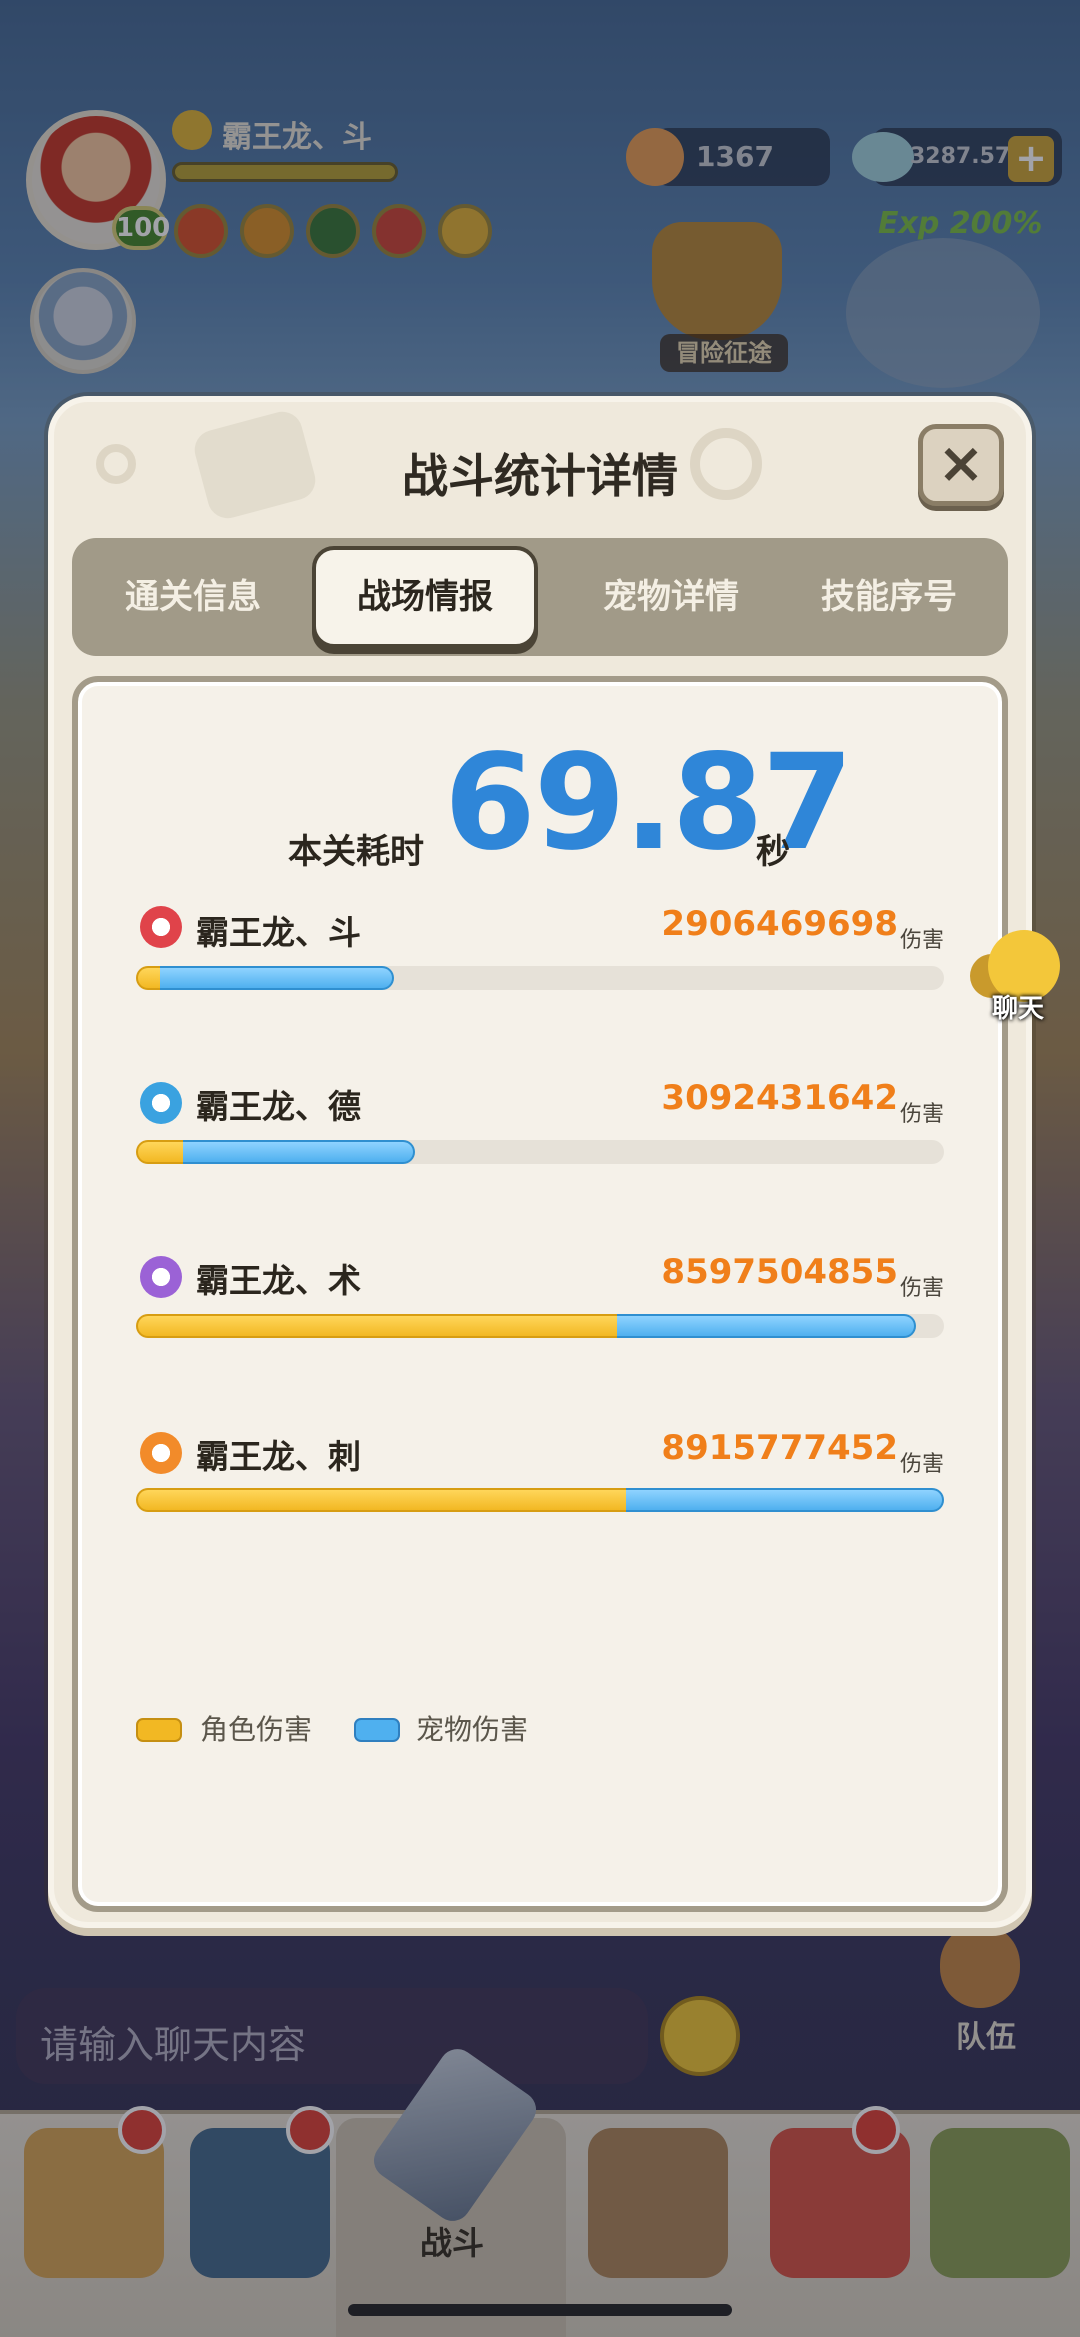 The image size is (1080, 2337). Describe the element at coordinates (671, 597) in the screenshot. I see `tab-pet-details: 宠物详情` at that location.